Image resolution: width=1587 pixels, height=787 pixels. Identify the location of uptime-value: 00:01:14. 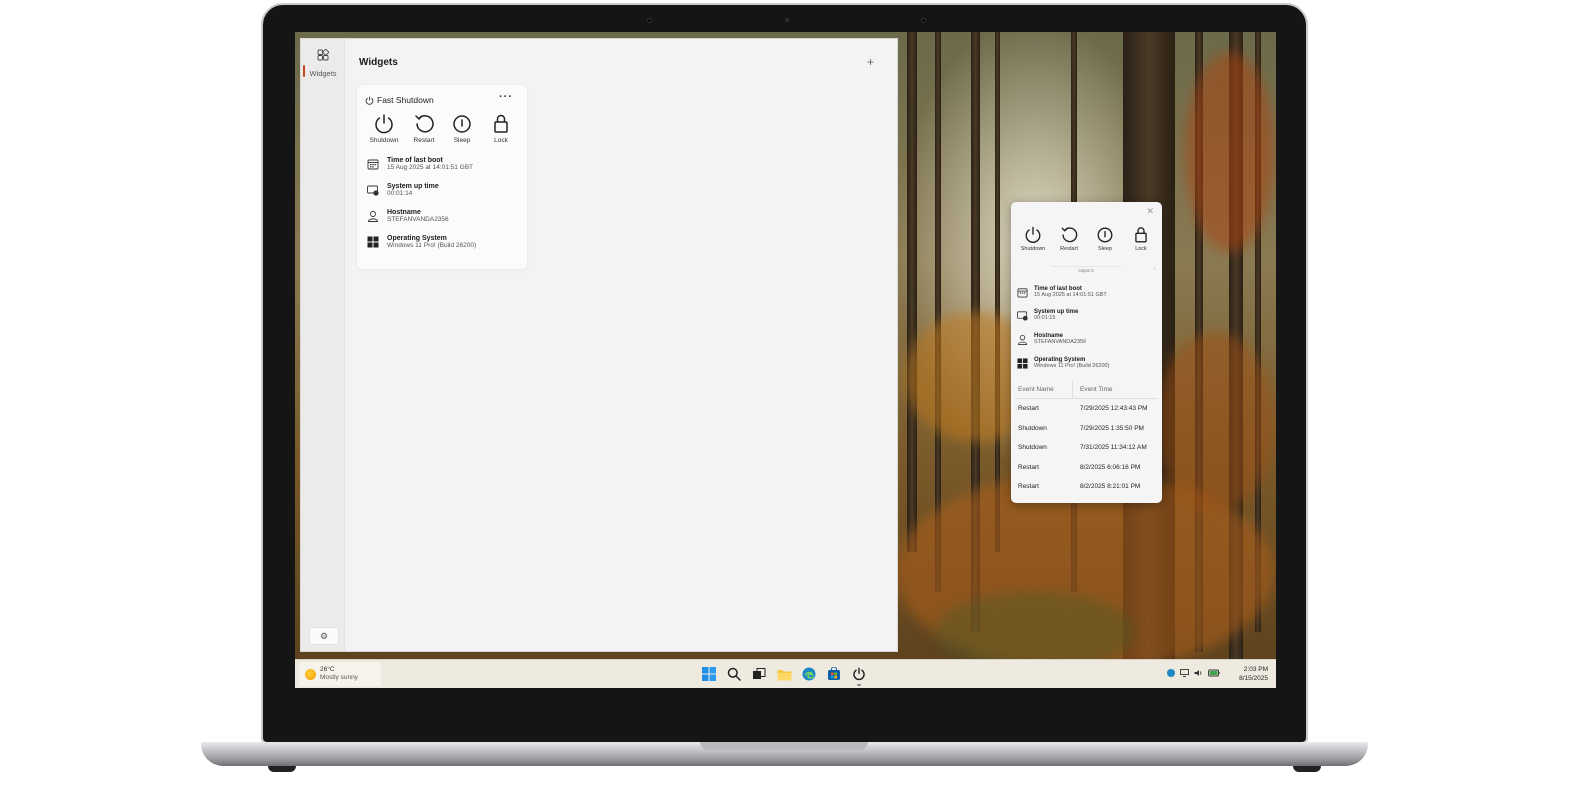
(400, 193).